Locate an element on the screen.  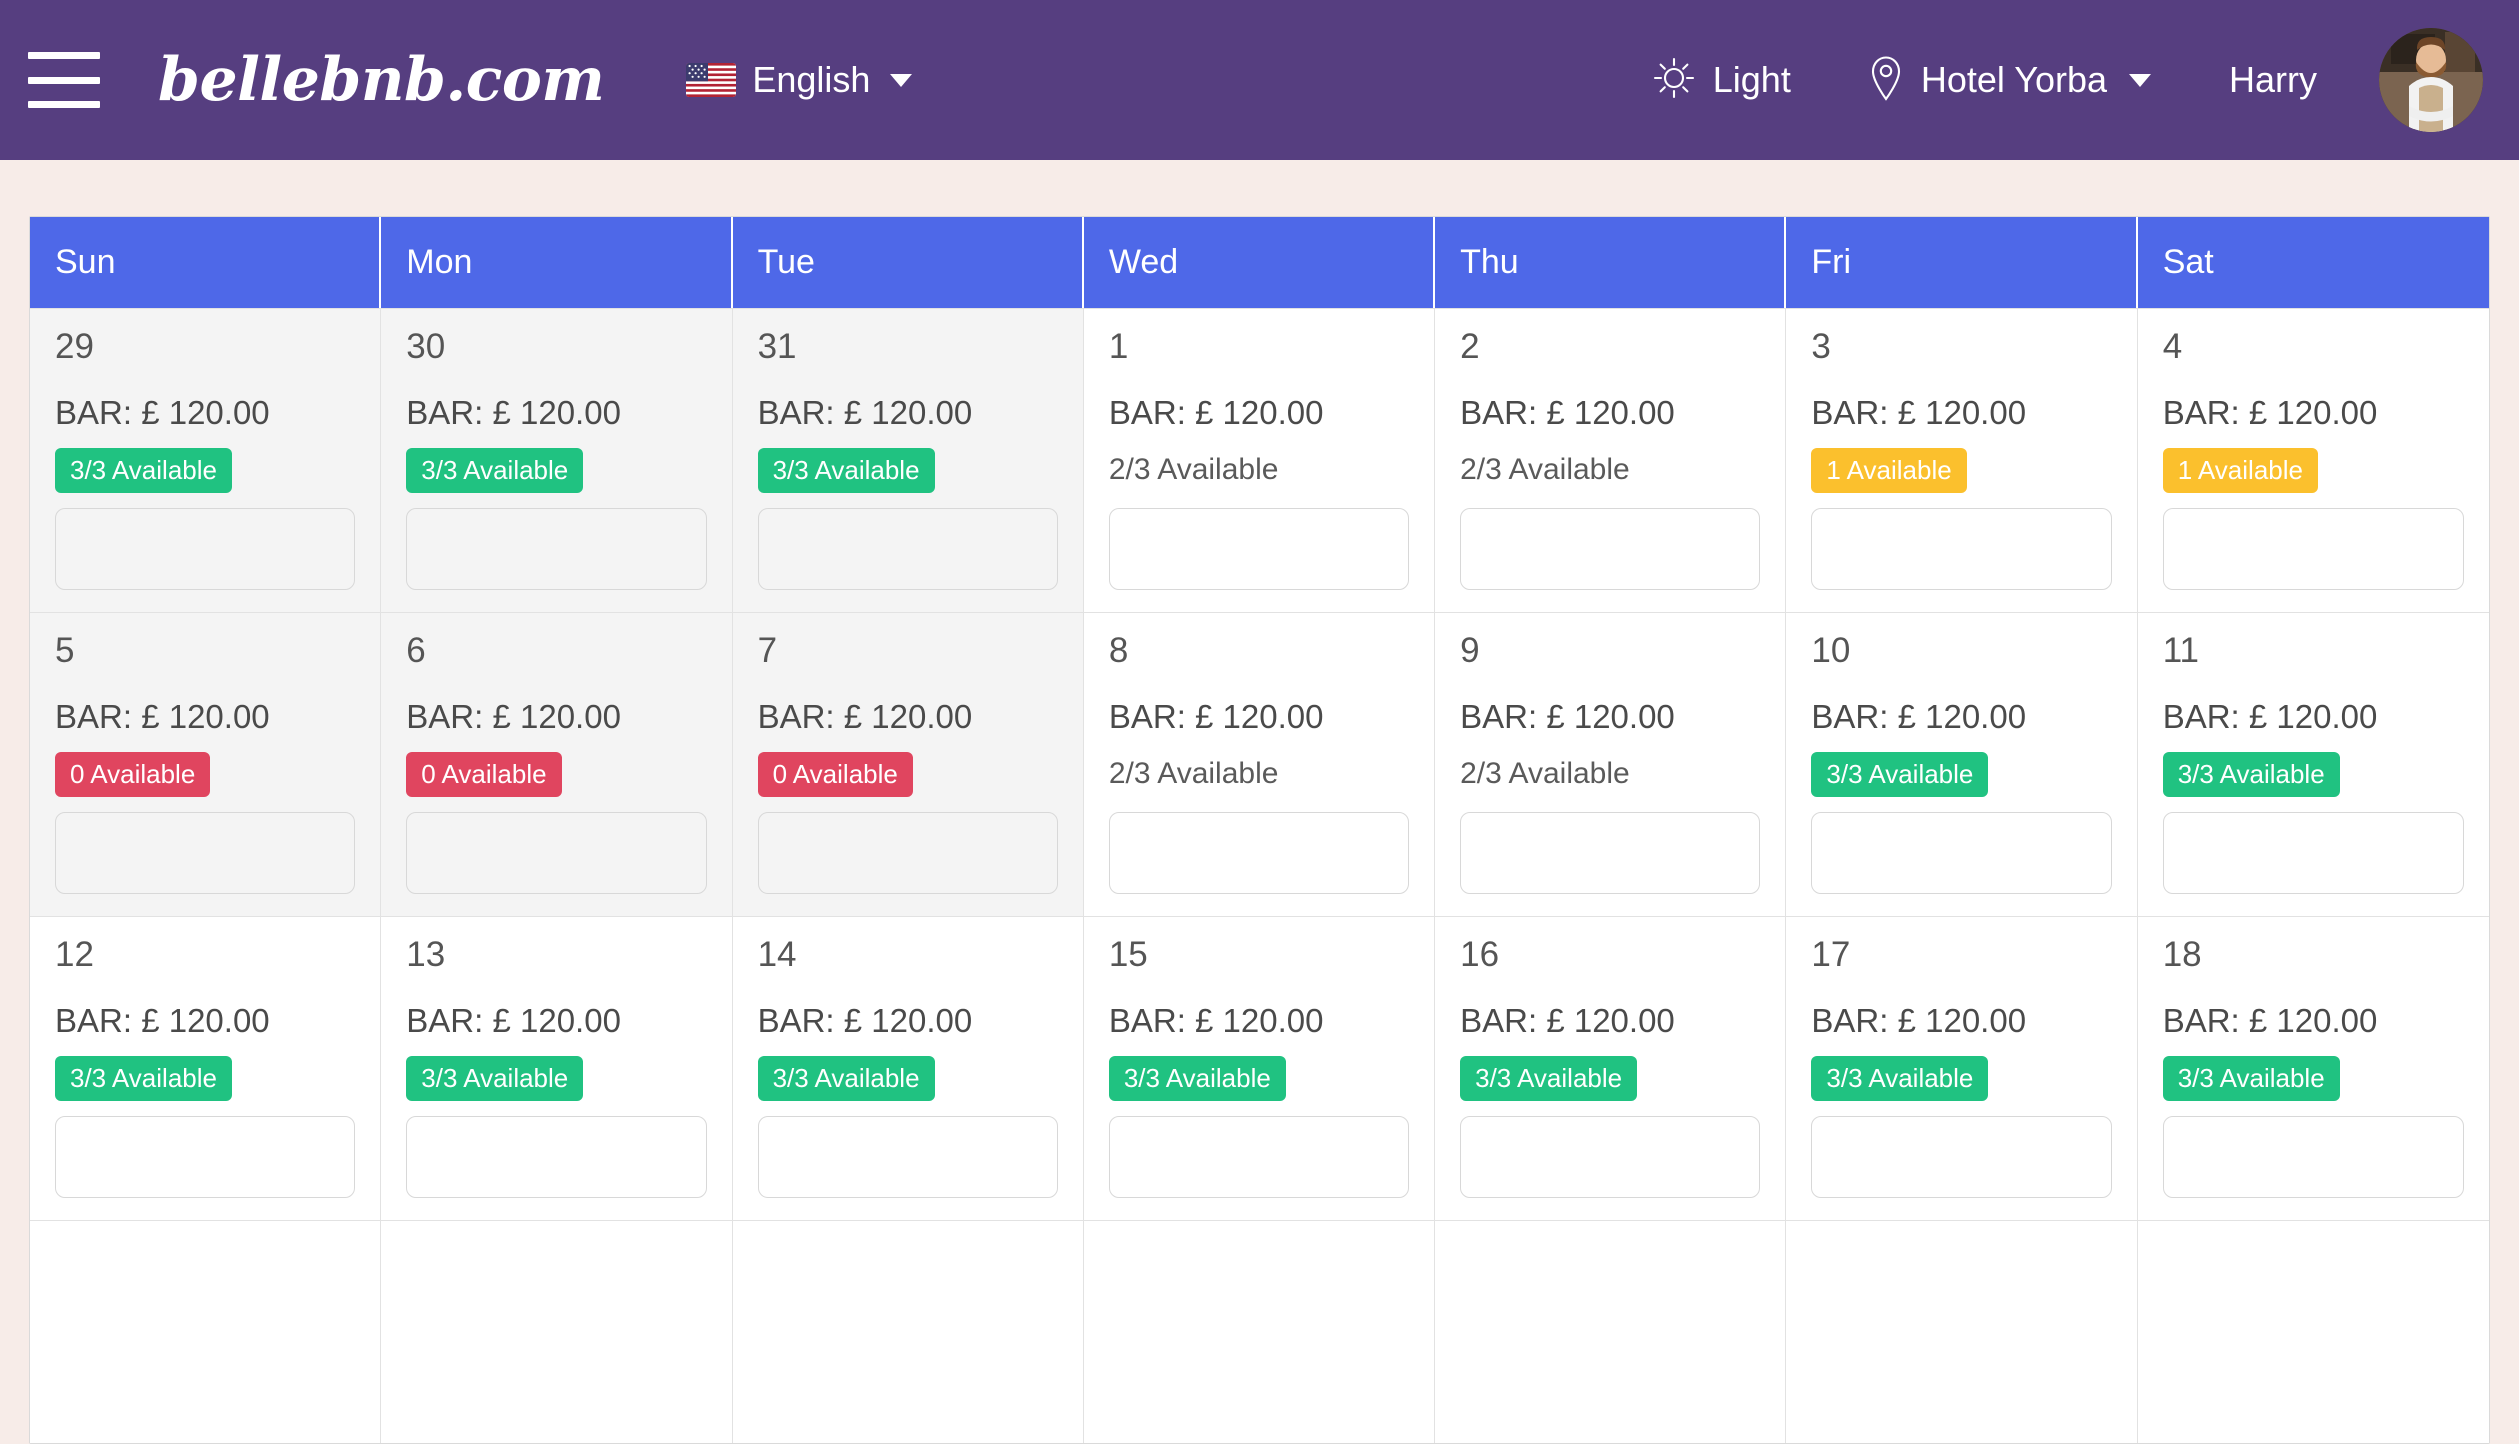
calendar-day-cell: 31 BAR: £ 120.00 3/3 Available is located at coordinates (908, 460).